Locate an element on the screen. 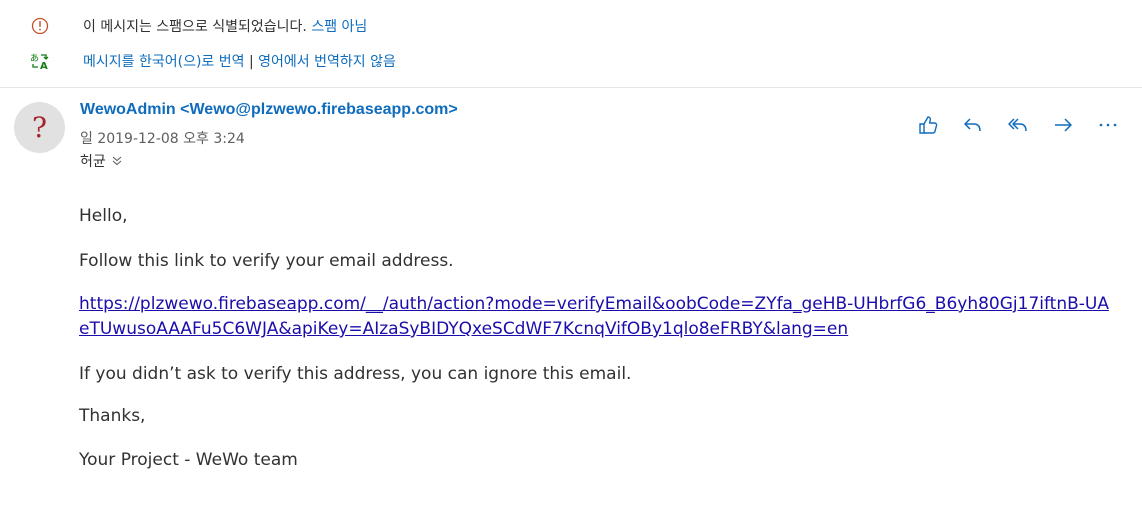  message-actions is located at coordinates (1028, 125).